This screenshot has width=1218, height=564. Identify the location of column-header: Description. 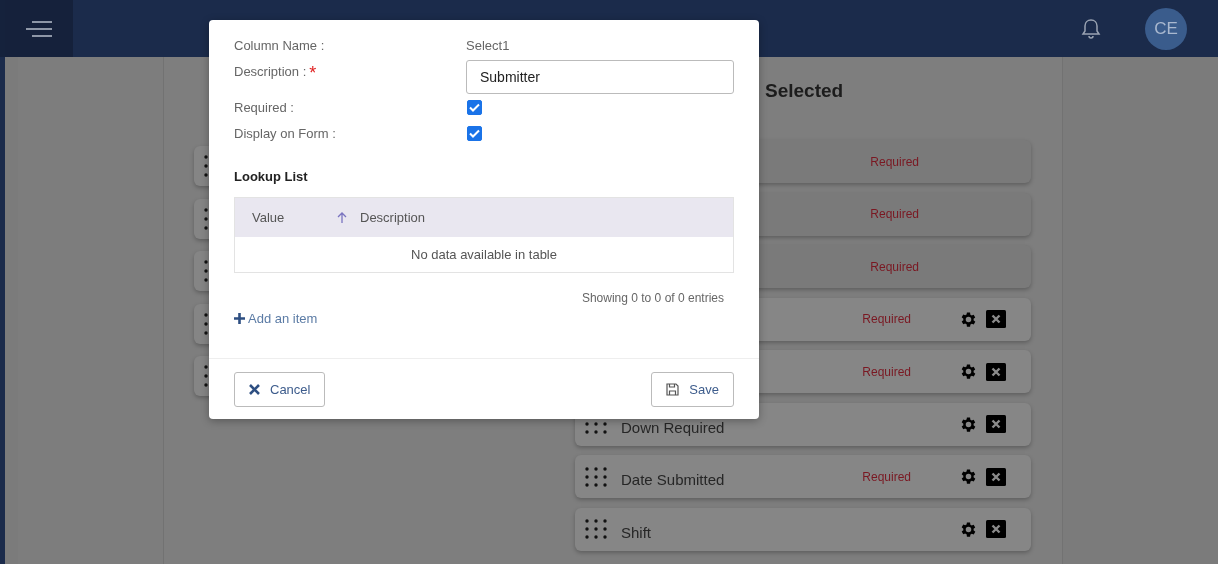
(547, 217).